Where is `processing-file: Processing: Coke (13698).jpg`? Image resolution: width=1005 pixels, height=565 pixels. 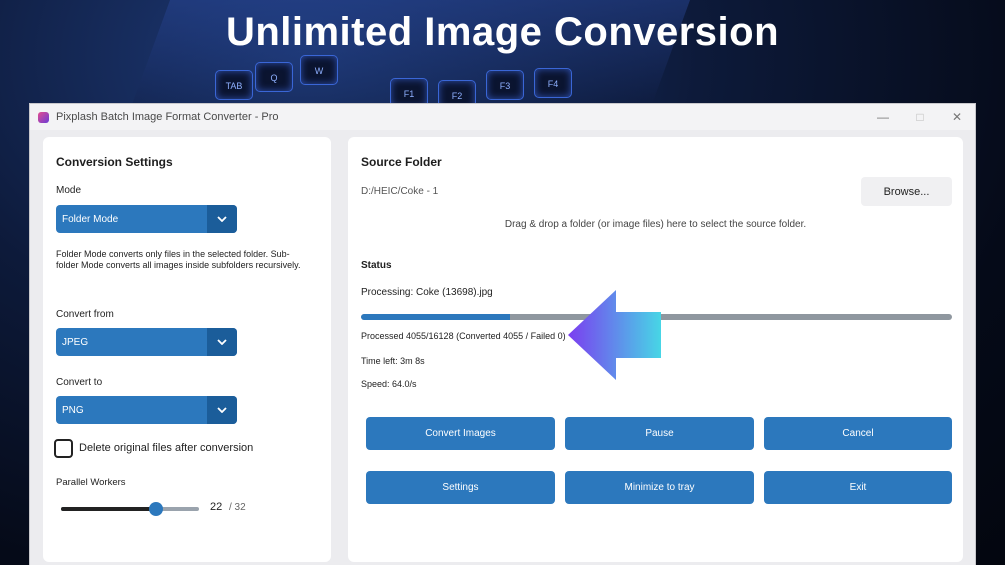 processing-file: Processing: Coke (13698).jpg is located at coordinates (427, 292).